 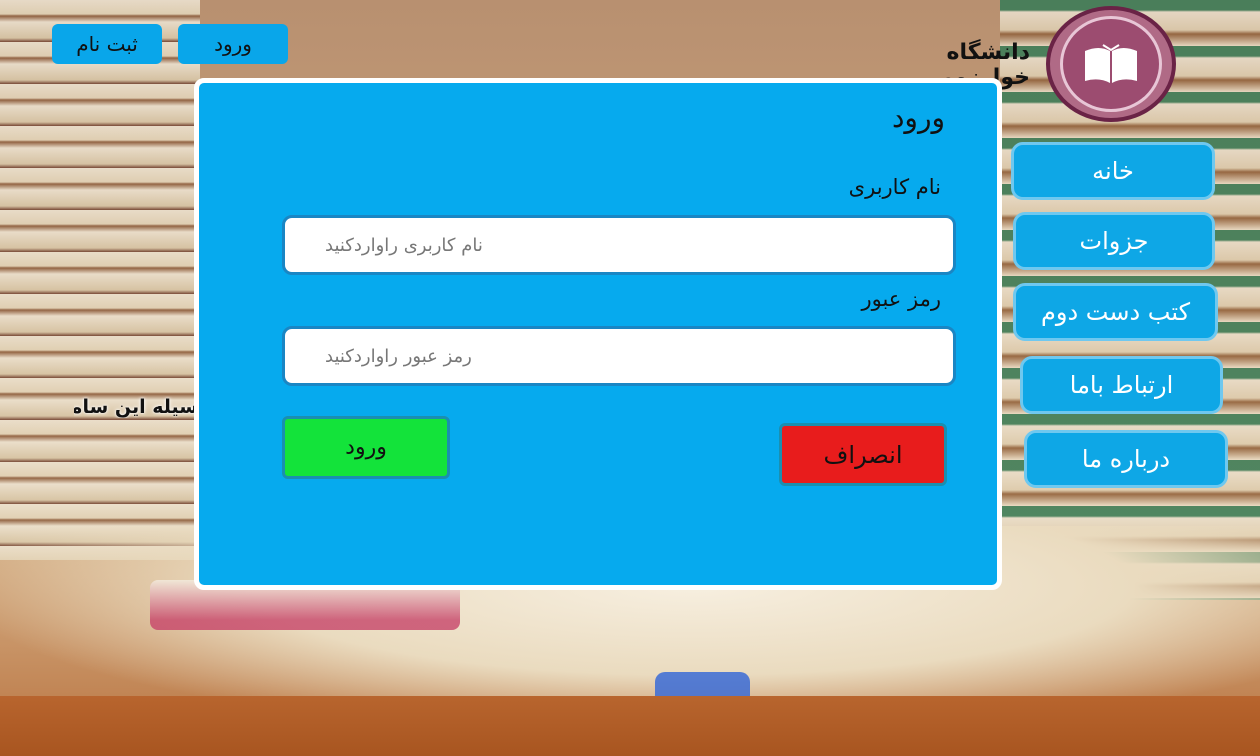 I want to click on open-book-icon, so click(x=1111, y=64).